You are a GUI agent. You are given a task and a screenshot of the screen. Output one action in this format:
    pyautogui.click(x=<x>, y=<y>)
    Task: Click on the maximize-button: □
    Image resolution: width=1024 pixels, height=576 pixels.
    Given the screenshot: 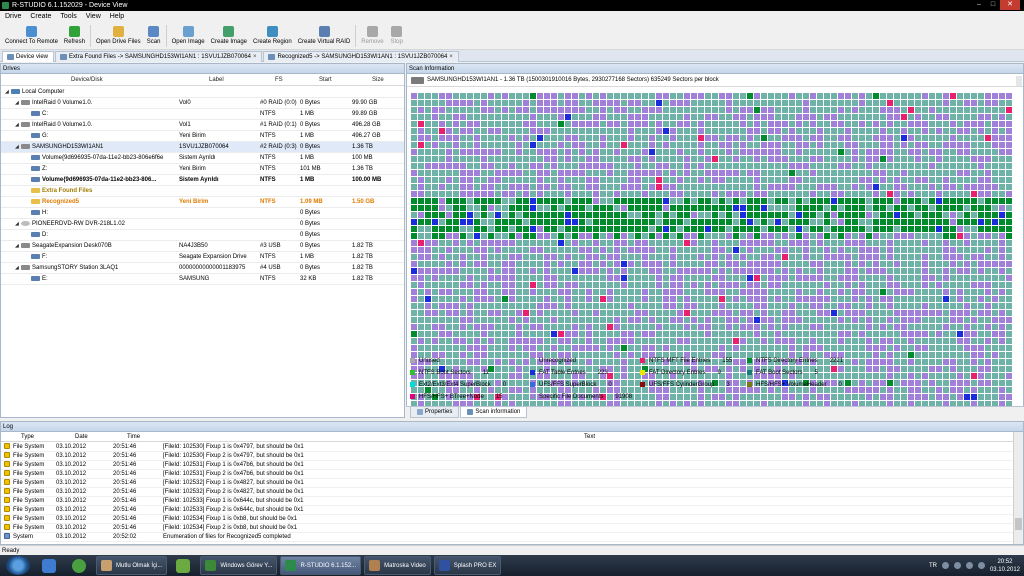 What is the action you would take?
    pyautogui.click(x=993, y=5)
    